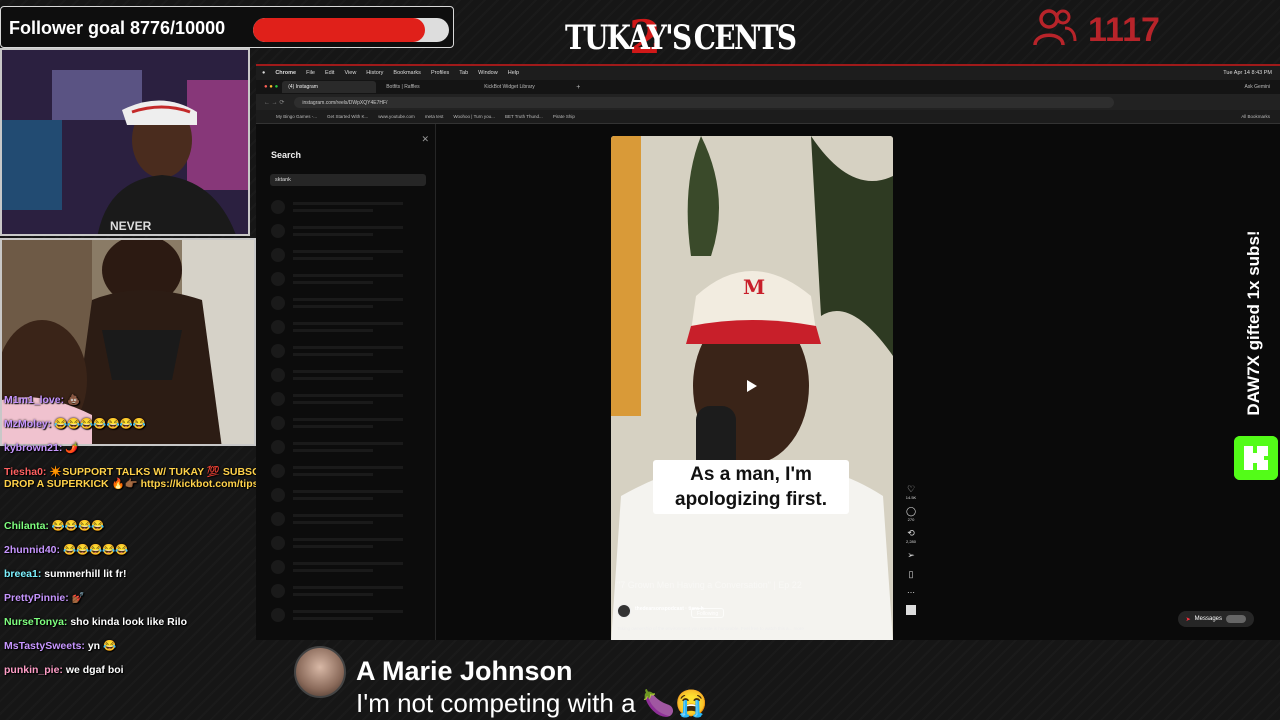  I want to click on kick-logo-icon, so click(1256, 458).